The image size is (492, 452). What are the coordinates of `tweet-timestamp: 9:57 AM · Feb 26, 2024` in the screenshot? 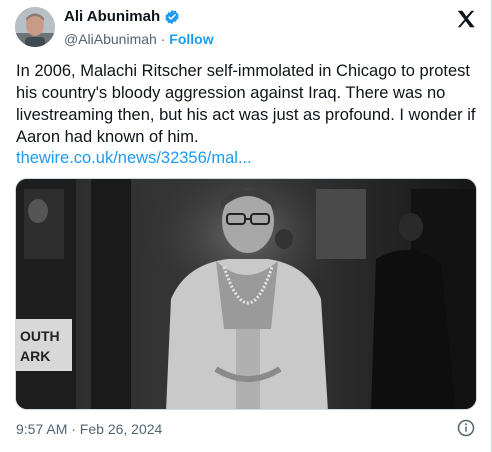 It's located at (89, 429).